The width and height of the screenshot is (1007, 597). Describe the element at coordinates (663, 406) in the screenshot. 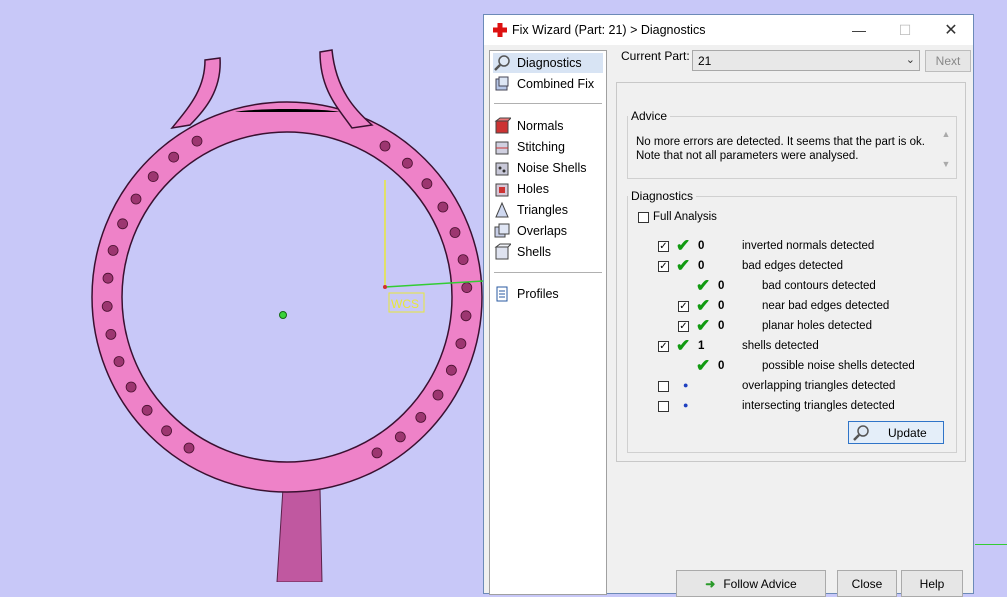

I see `intersecting-triangles-checkbox` at that location.